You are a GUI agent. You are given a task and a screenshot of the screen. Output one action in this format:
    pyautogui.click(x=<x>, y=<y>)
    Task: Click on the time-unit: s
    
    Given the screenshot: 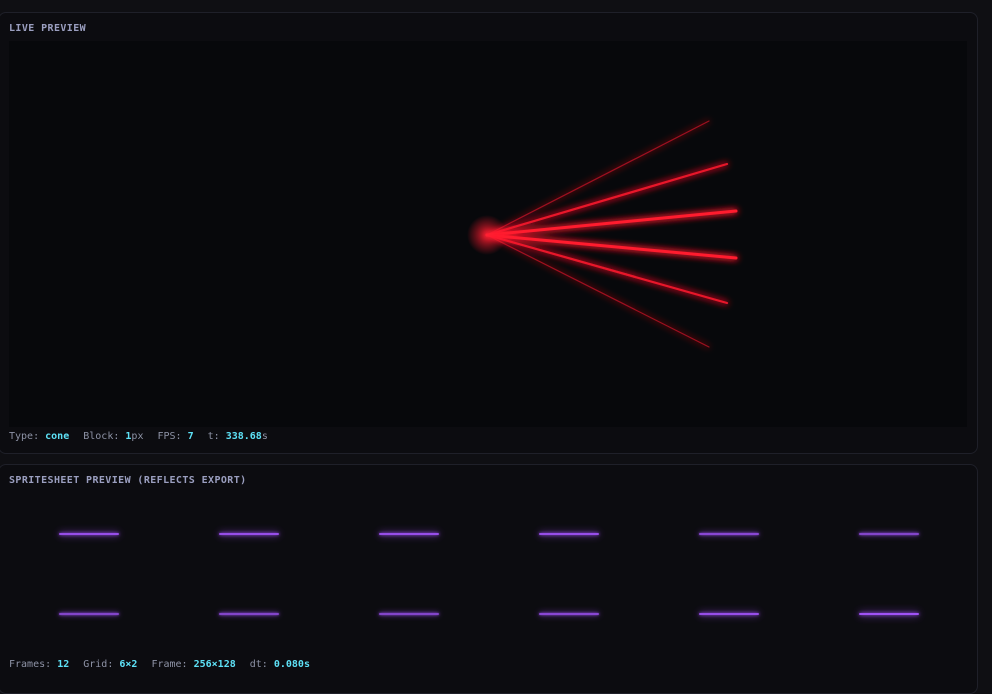 What is the action you would take?
    pyautogui.click(x=264, y=436)
    